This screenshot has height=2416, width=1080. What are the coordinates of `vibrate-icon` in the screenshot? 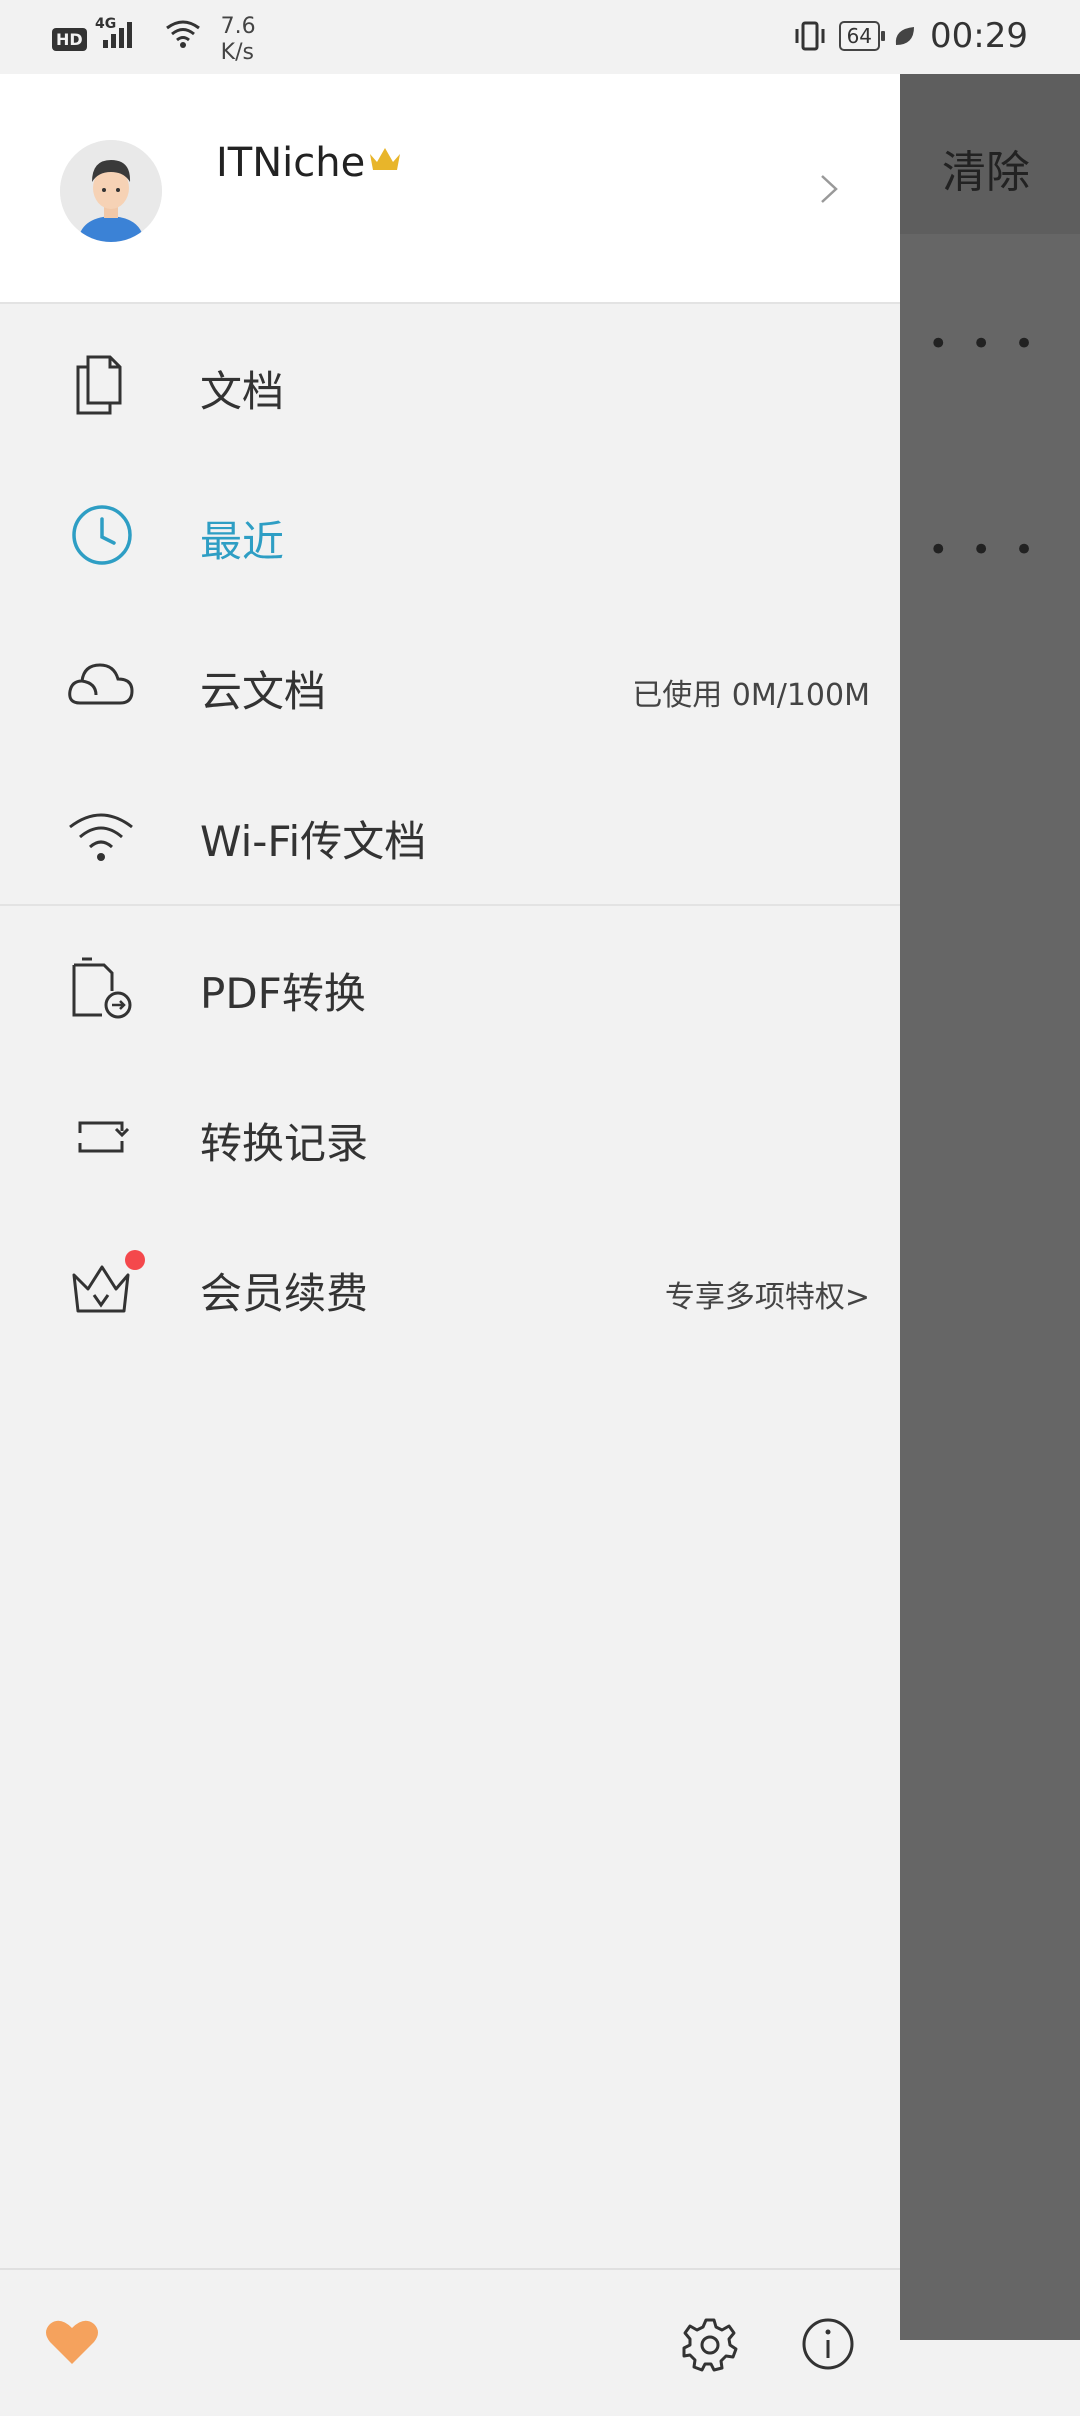 It's located at (810, 36).